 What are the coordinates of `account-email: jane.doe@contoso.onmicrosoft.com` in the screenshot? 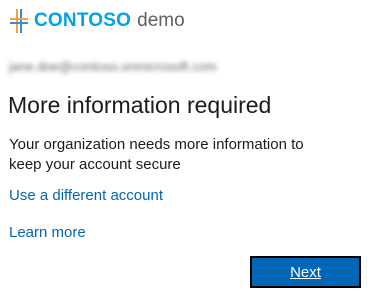 It's located at (113, 66).